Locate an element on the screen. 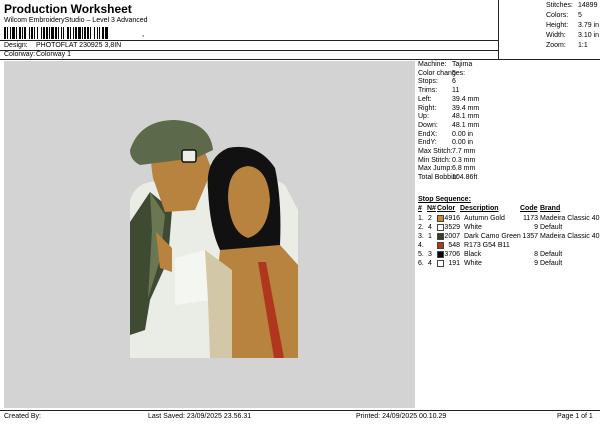 This screenshot has width=600, height=424. barcode-text: , is located at coordinates (143, 33).